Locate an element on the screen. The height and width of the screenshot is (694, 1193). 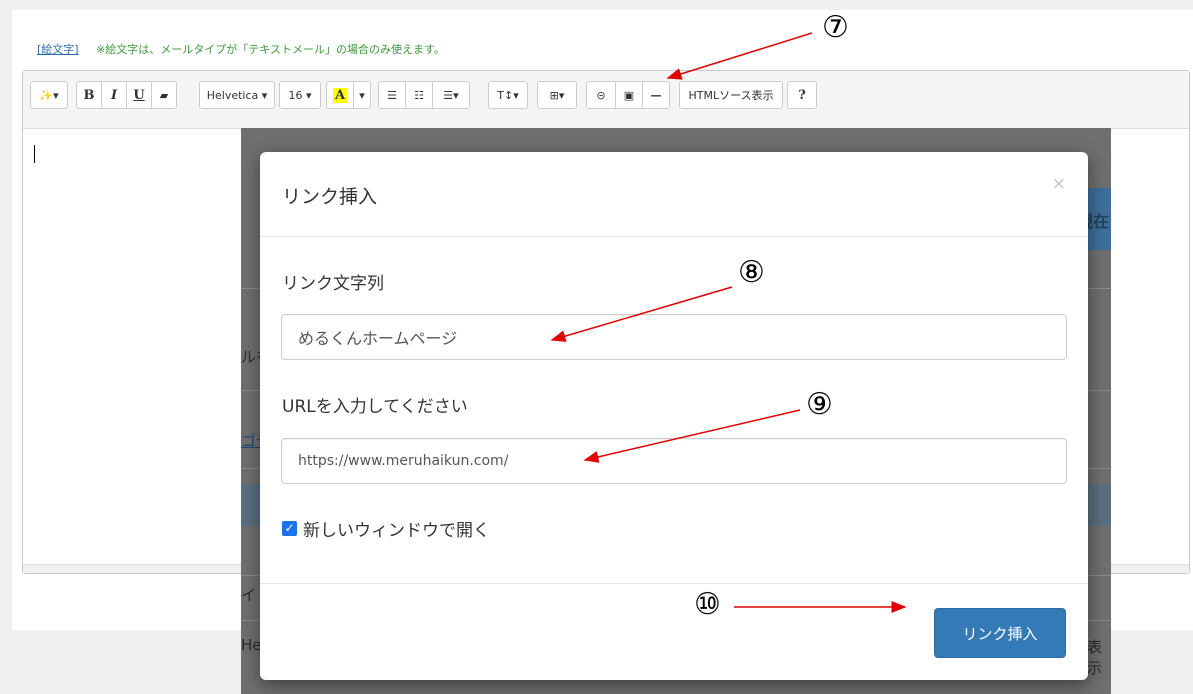
help-button: ? is located at coordinates (802, 95).